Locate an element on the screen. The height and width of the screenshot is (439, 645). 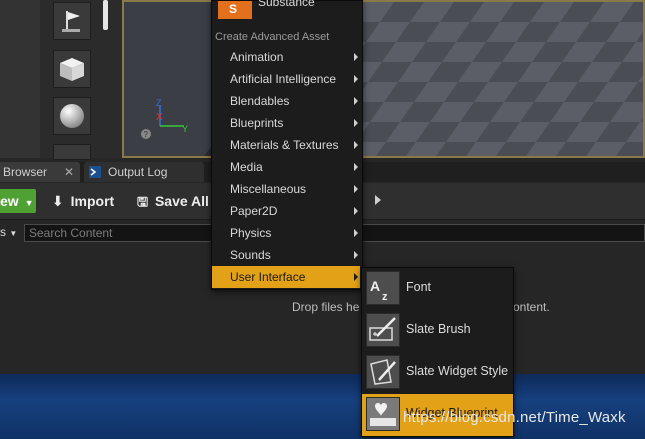
watermark-text: https://blog.csdn.net/Time_Waxk is located at coordinates (514, 417).